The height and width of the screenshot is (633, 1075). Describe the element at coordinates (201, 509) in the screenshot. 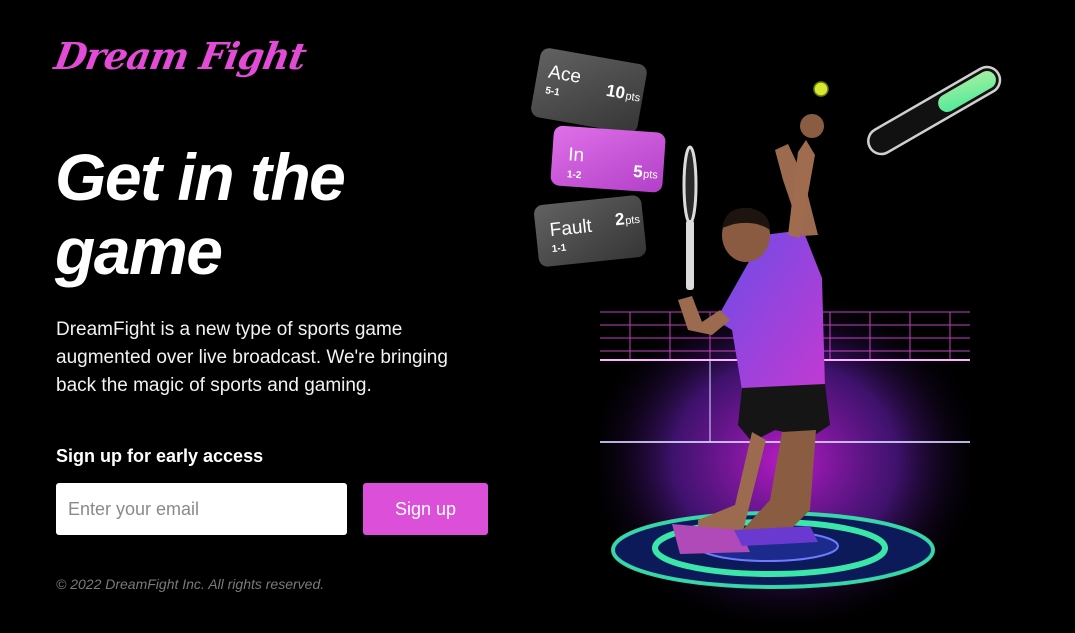

I see `email-input` at that location.